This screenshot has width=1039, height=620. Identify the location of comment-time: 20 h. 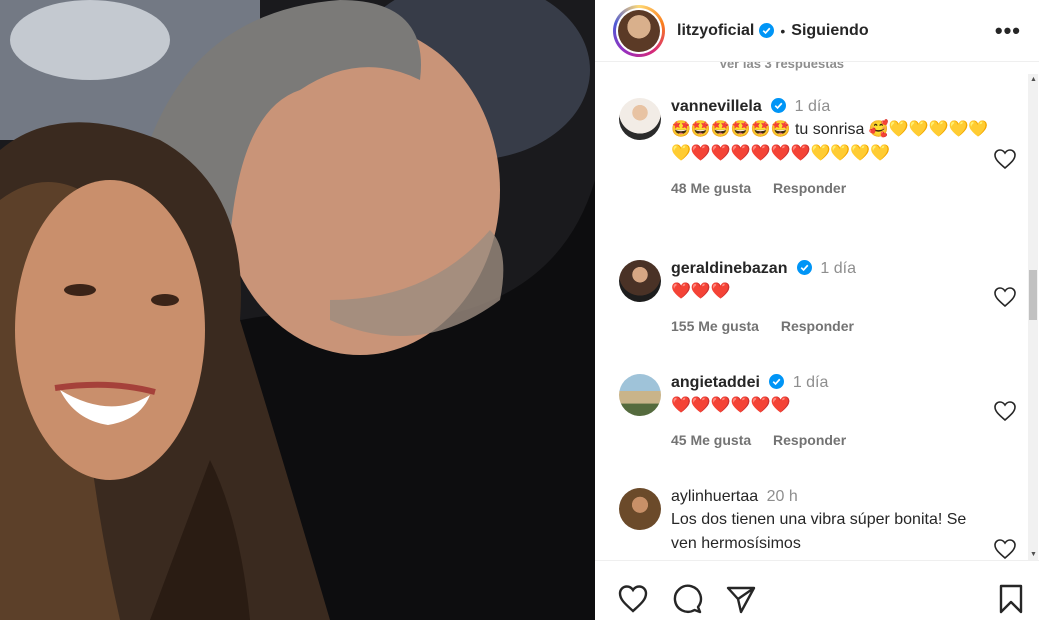
(782, 496).